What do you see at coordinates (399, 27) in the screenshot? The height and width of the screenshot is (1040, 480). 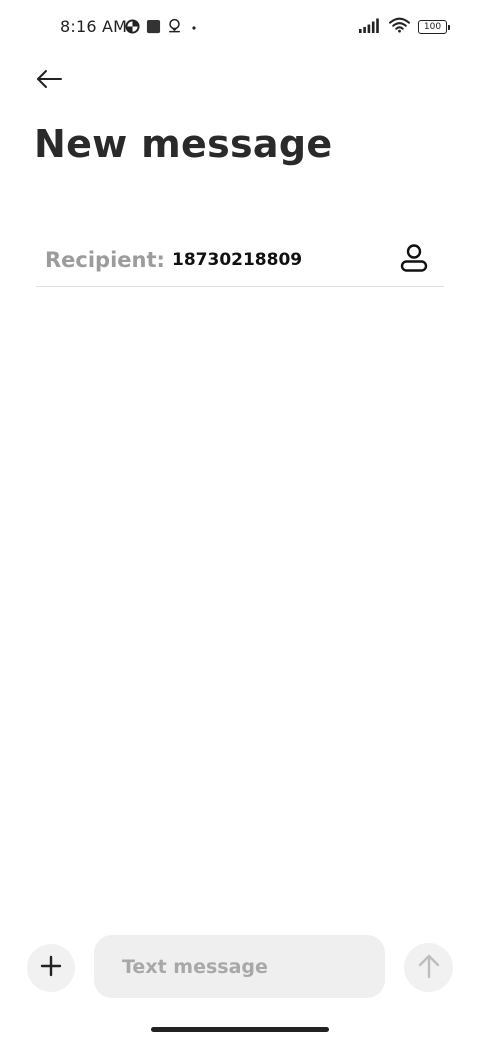 I see `wifi-icon` at bounding box center [399, 27].